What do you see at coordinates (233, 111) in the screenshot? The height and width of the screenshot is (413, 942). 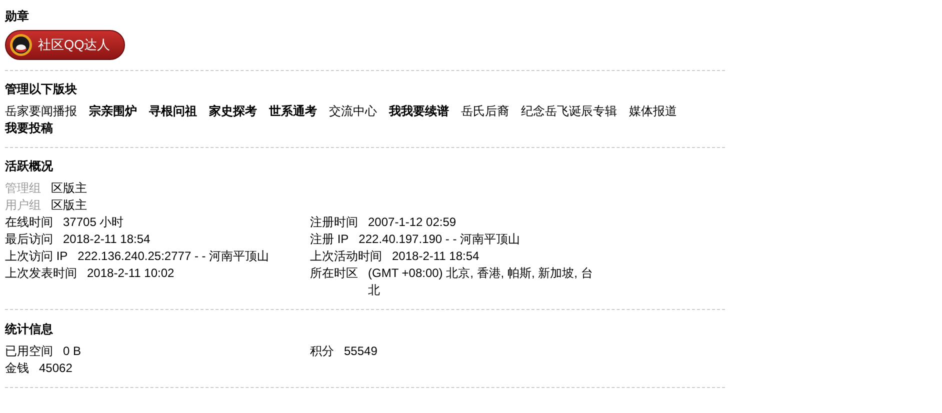 I see `forum-link: 家史探考` at bounding box center [233, 111].